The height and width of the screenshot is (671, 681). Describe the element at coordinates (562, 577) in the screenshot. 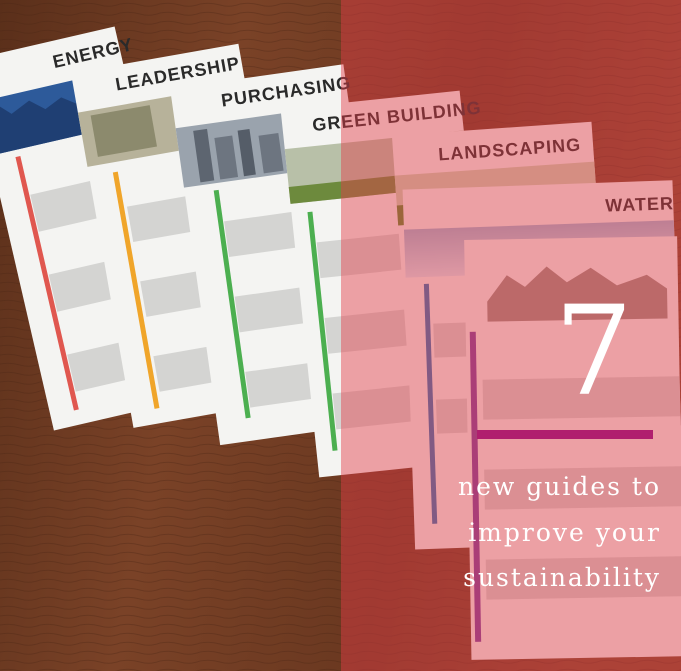

I see `tagline-line-3: sustainability` at that location.